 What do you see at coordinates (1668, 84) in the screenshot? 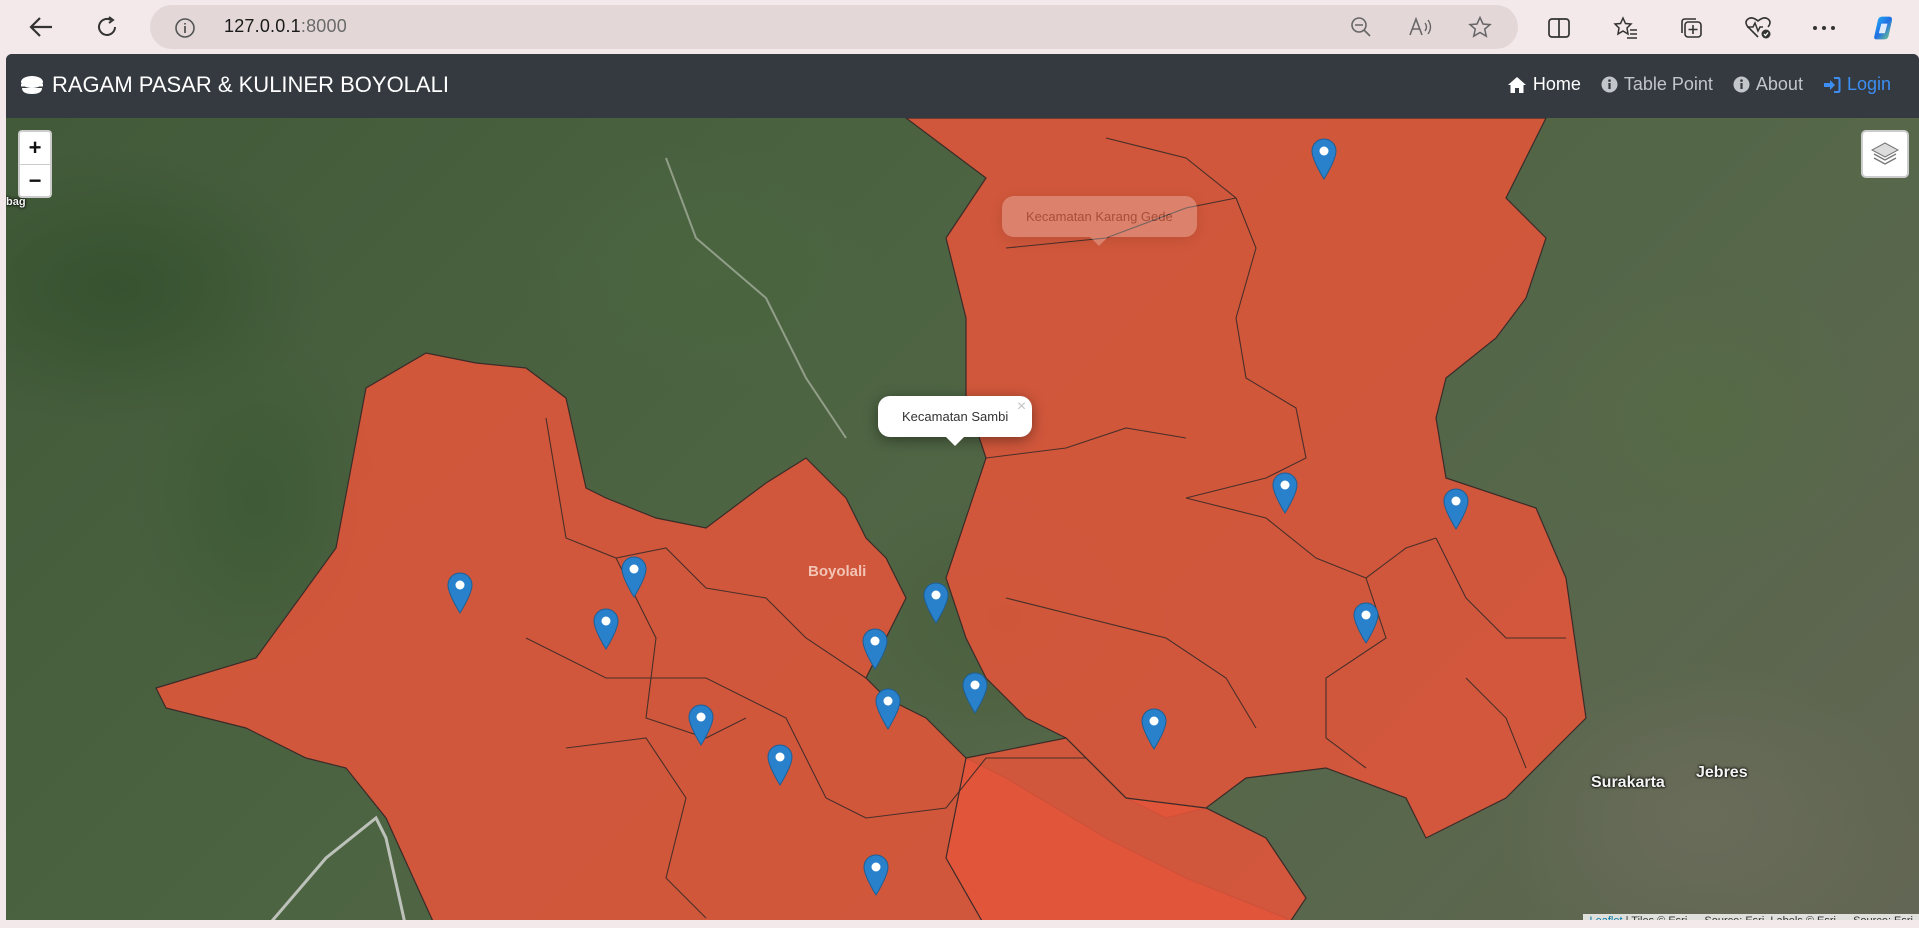
I see `nav-table-point-label: Table Point` at bounding box center [1668, 84].